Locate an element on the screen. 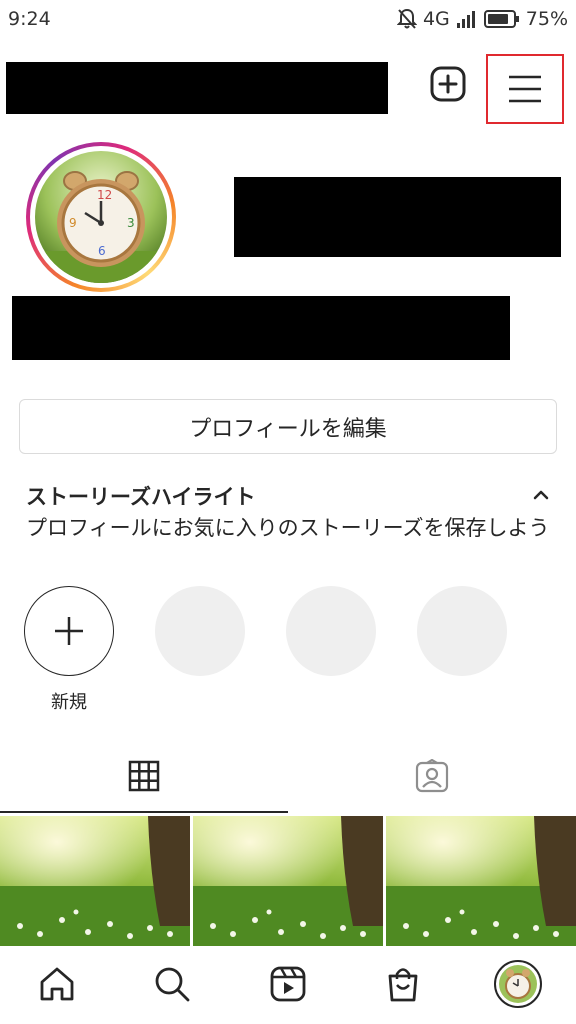 The height and width of the screenshot is (1024, 576). nav-shop is located at coordinates (403, 984).